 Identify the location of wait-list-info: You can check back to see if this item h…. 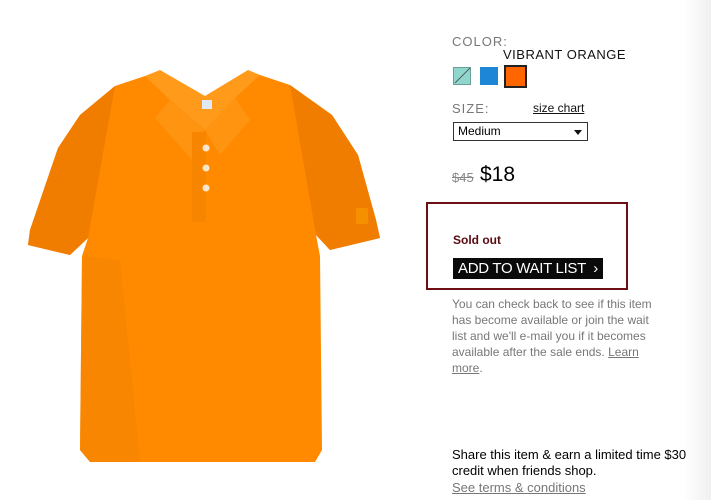
(557, 336).